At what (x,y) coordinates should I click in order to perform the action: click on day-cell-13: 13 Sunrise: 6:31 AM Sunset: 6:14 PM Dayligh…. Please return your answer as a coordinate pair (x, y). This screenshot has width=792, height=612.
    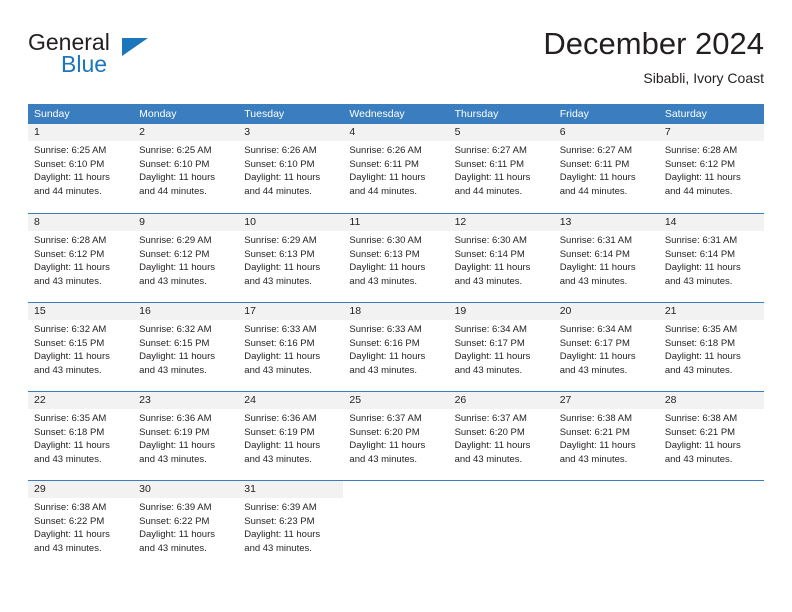
    Looking at the image, I should click on (606, 258).